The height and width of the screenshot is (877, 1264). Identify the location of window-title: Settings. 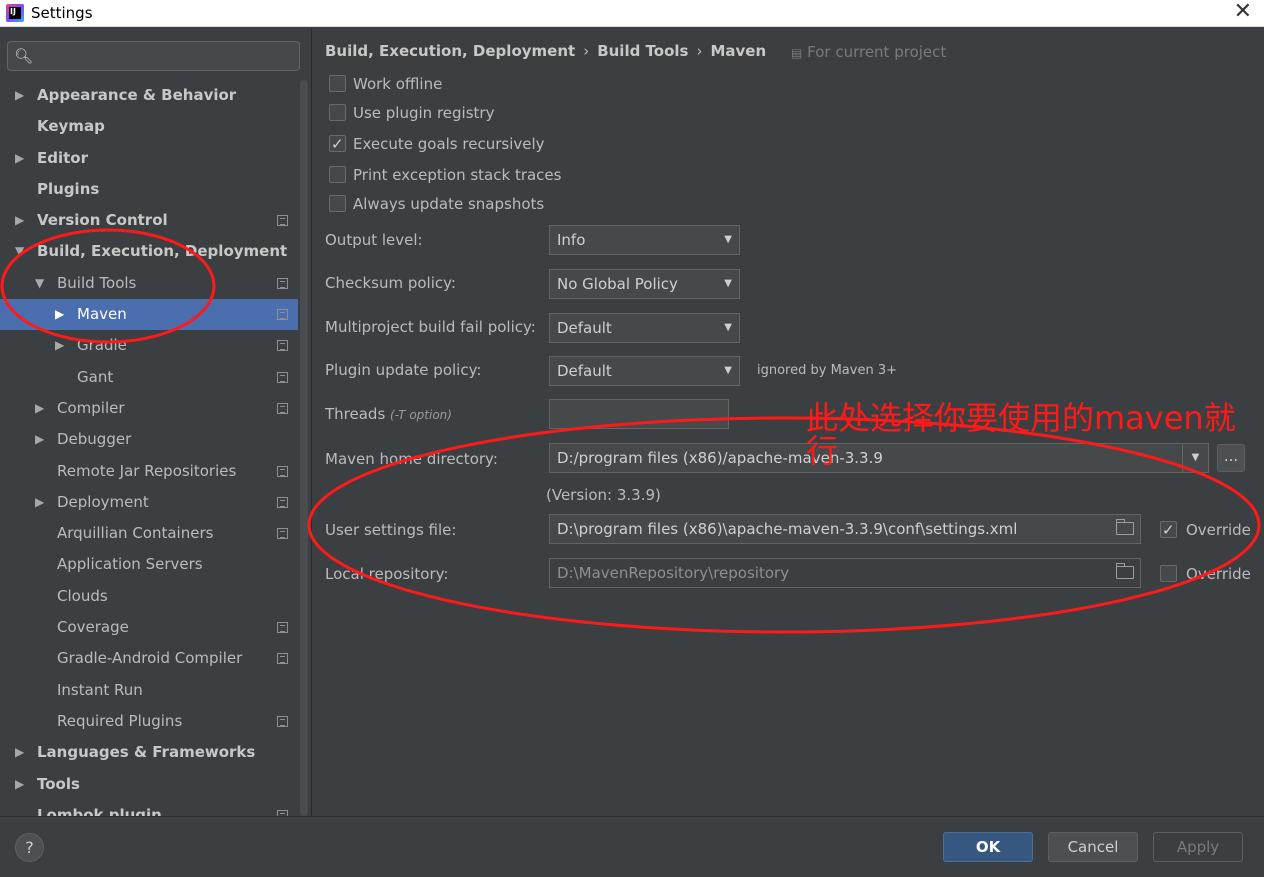
(62, 13).